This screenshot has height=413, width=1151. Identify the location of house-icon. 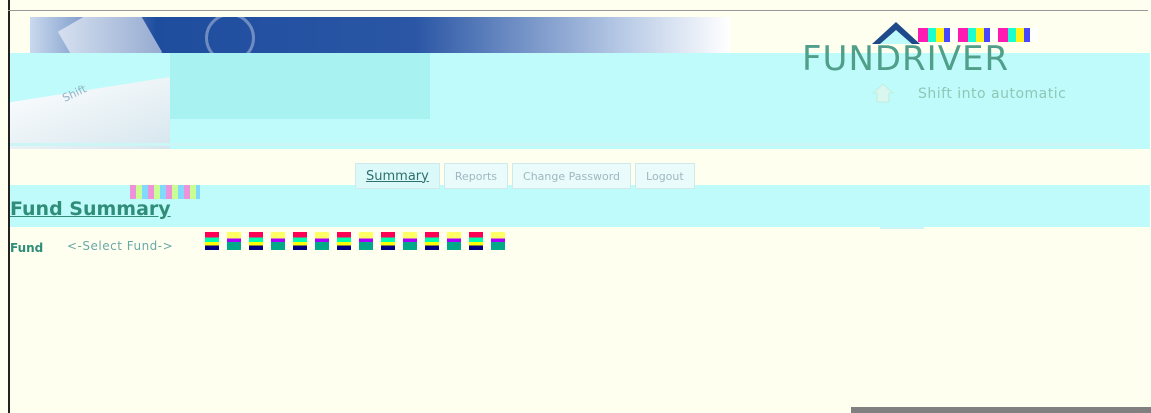
(883, 93).